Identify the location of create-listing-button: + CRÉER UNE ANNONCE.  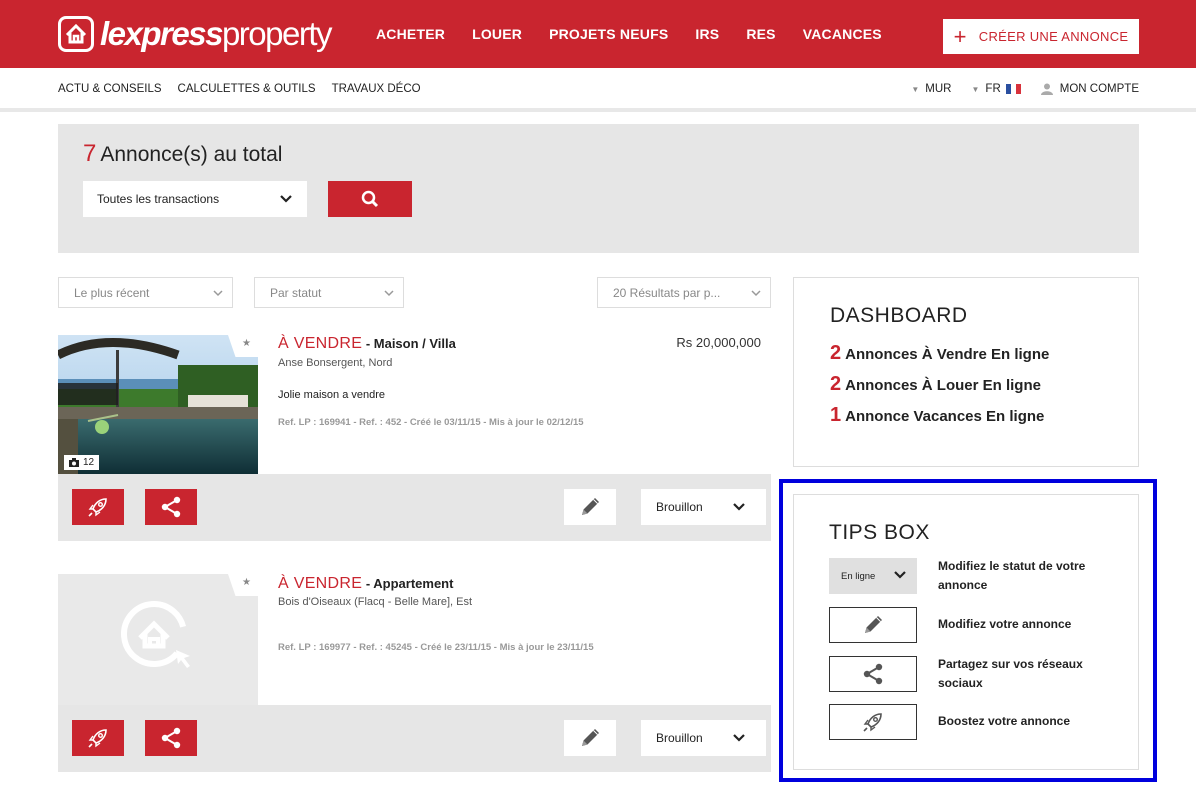
(1041, 36).